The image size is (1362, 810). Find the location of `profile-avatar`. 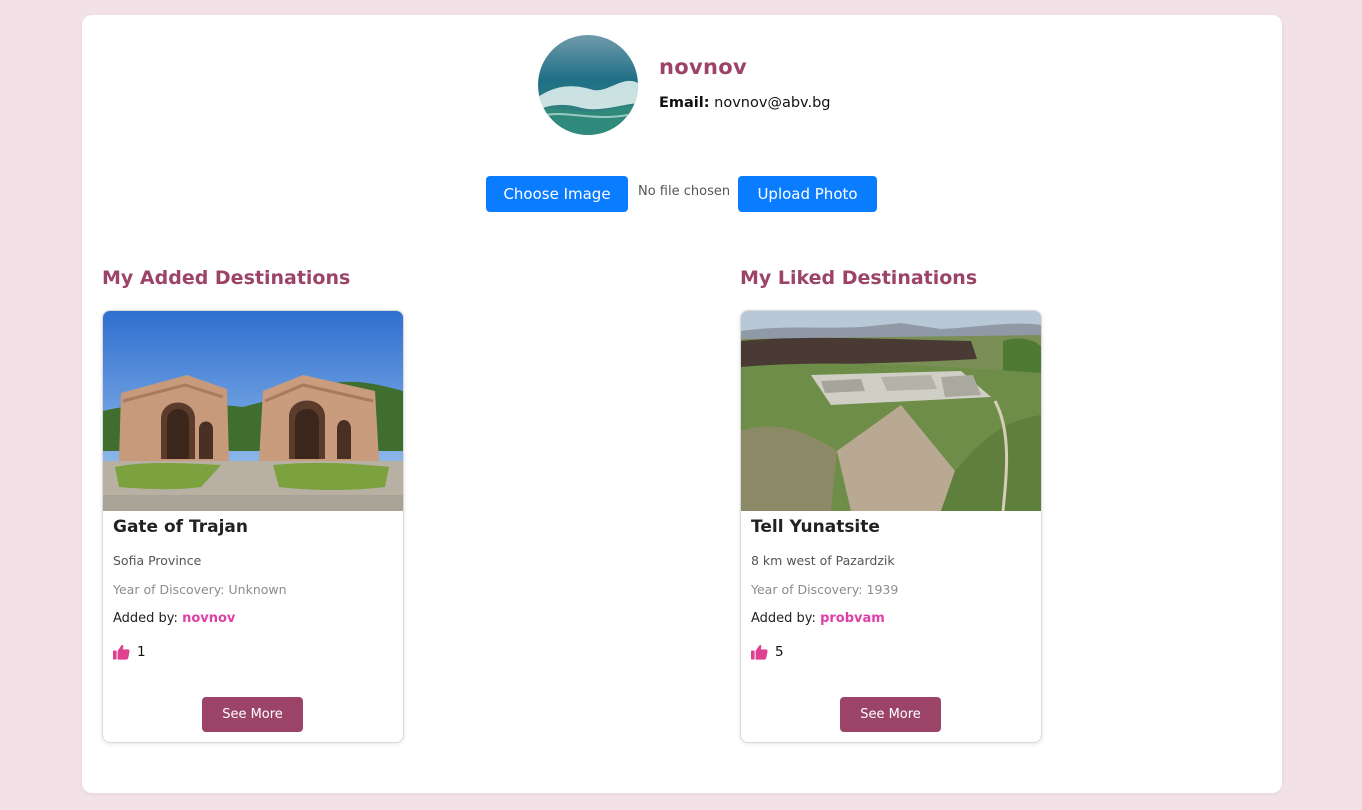

profile-avatar is located at coordinates (588, 85).